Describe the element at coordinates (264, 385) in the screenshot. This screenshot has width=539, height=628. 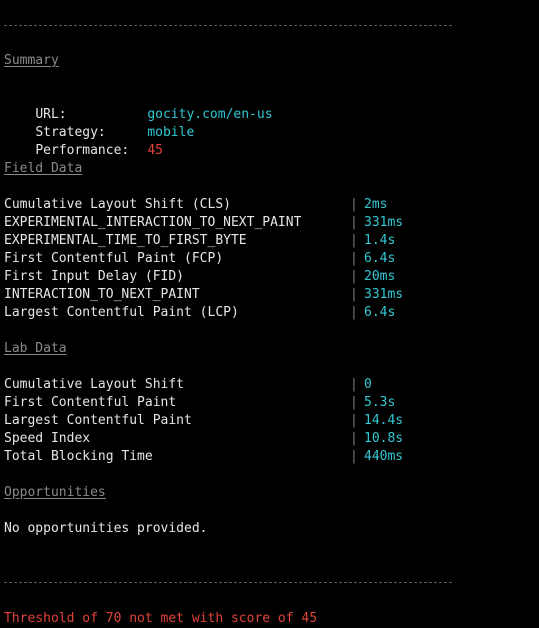
I see `lab-data-row: Cumulative Layout Shift | 0` at that location.